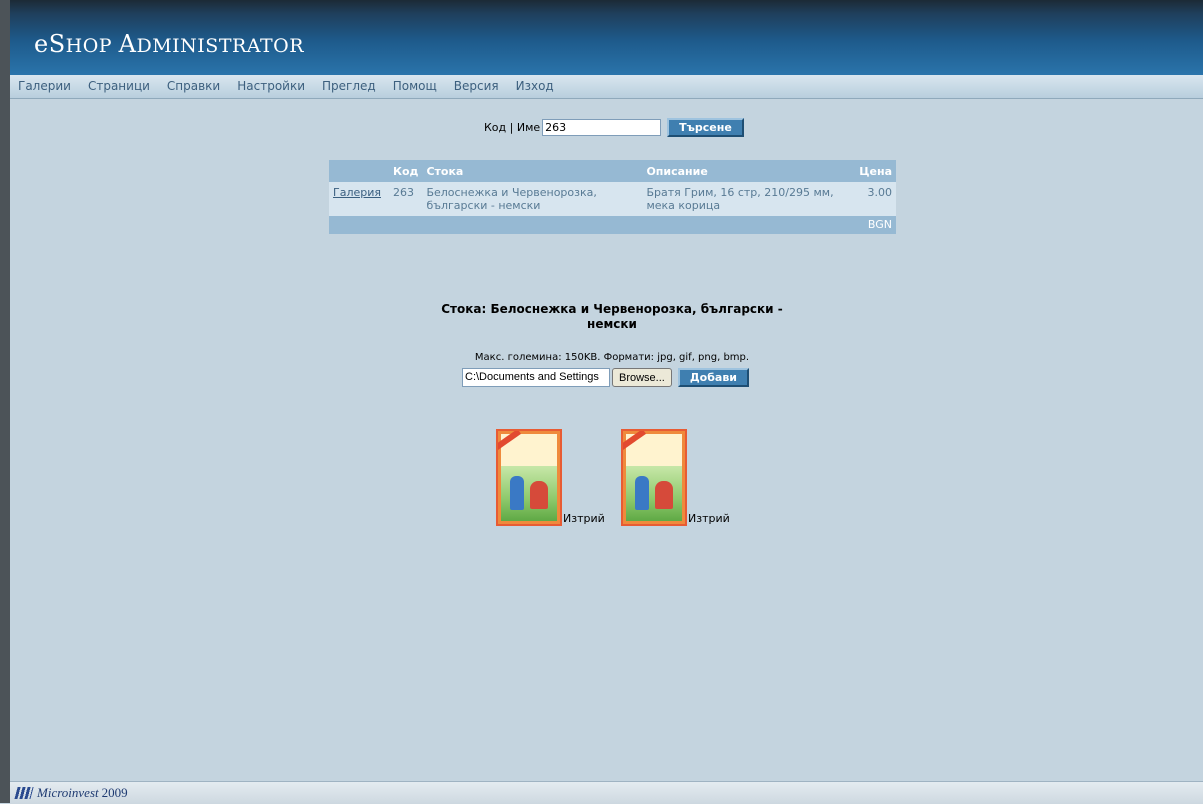 This screenshot has height=804, width=1203. What do you see at coordinates (871, 199) in the screenshot?
I see `cell-price: 3.00` at bounding box center [871, 199].